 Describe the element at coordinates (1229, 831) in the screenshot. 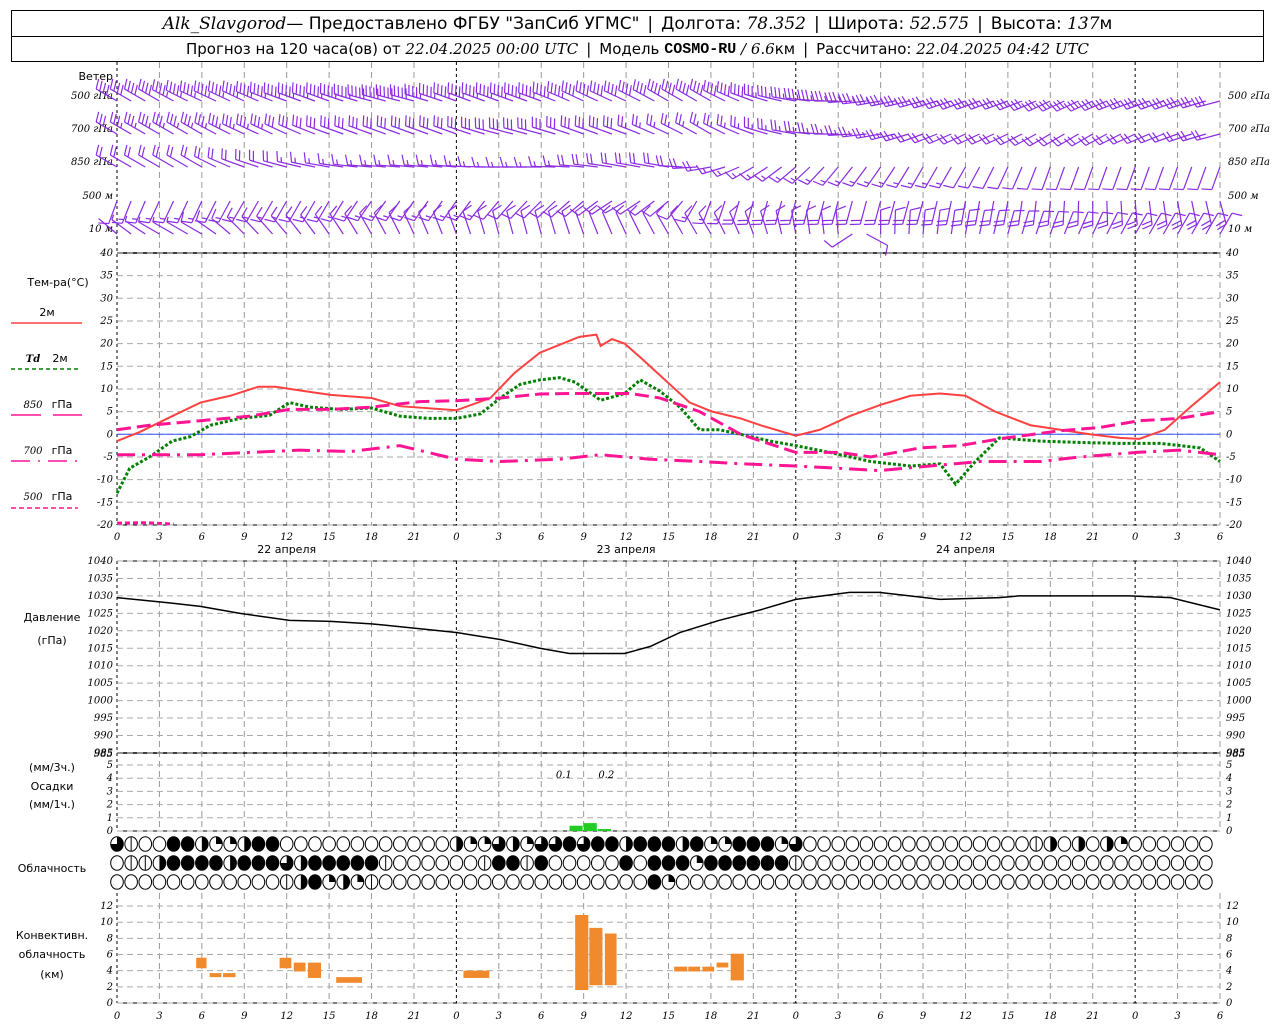

I see `precip-tick-right: 0` at that location.